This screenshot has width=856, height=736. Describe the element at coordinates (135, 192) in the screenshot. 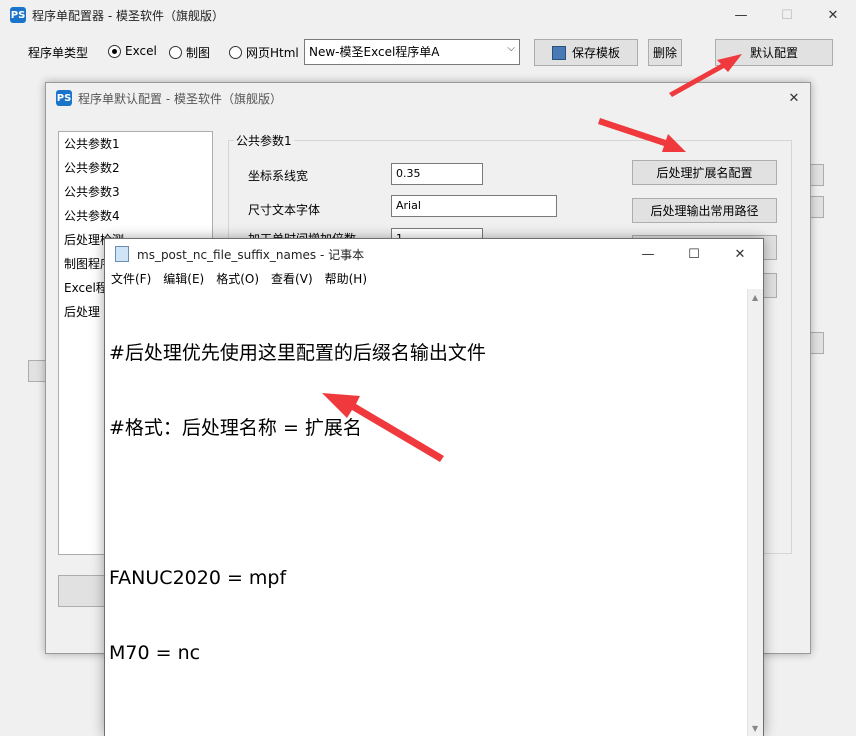

I see `list-item: 公共参数3` at that location.